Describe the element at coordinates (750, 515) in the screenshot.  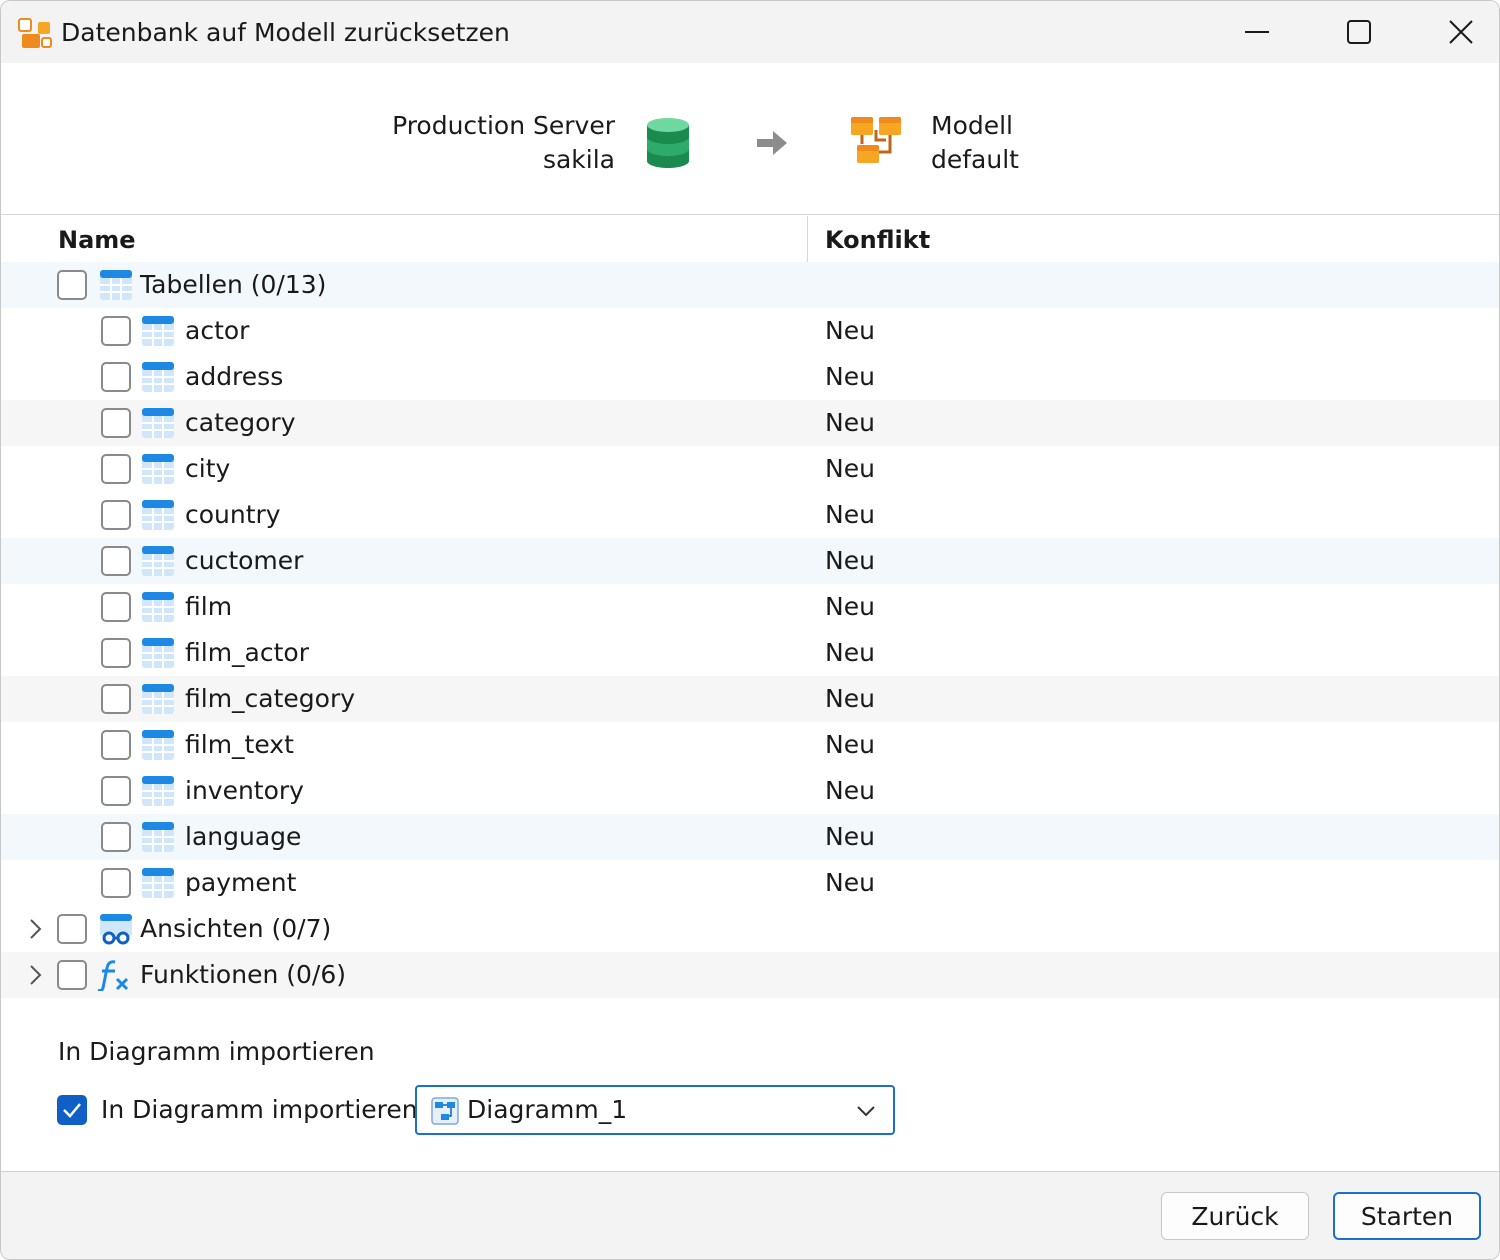
I see `table-row: country Neu` at that location.